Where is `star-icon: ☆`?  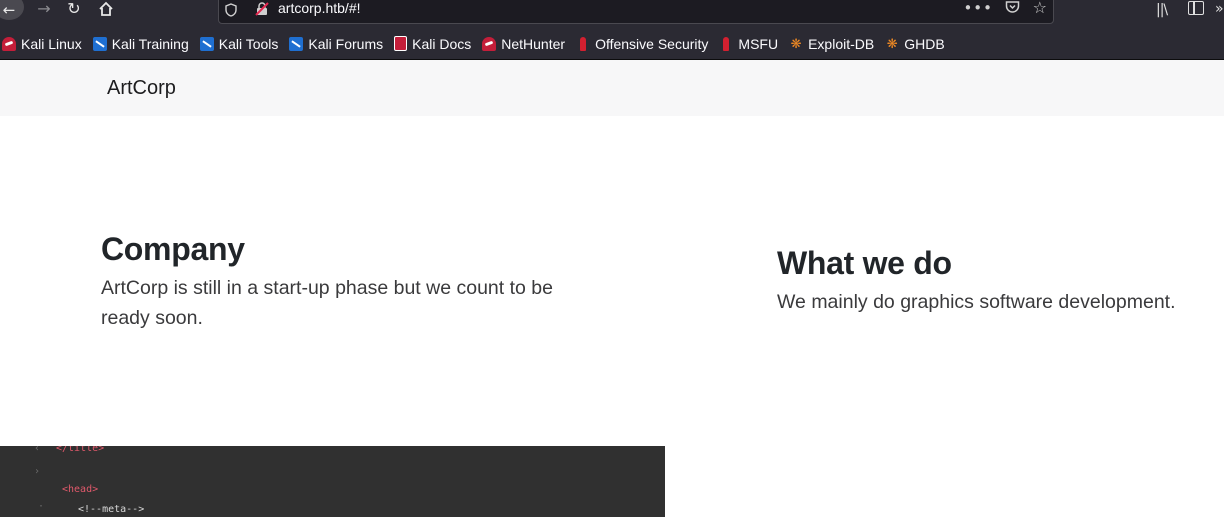 star-icon: ☆ is located at coordinates (1040, 8).